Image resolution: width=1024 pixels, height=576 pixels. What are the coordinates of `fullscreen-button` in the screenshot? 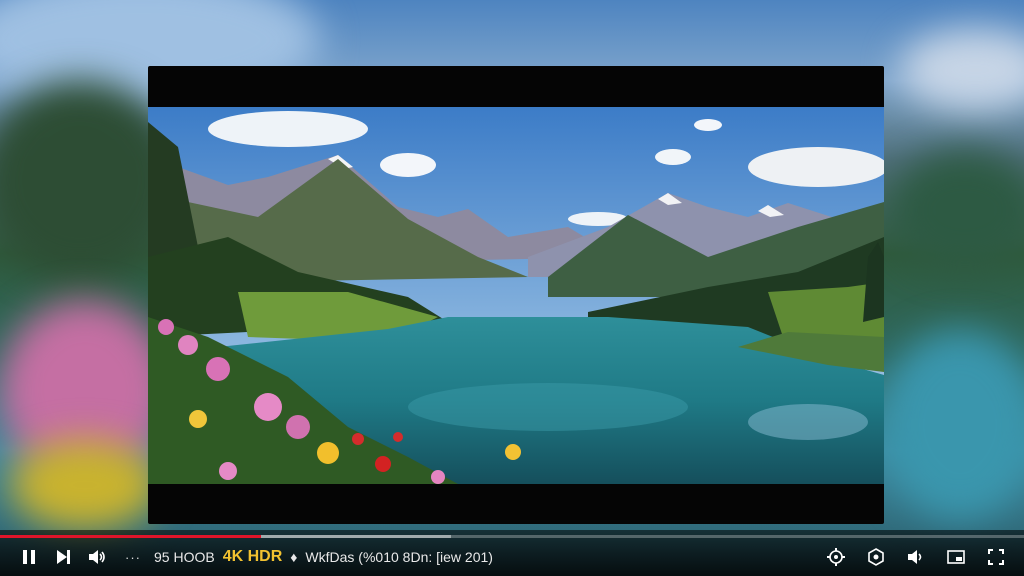 It's located at (996, 557).